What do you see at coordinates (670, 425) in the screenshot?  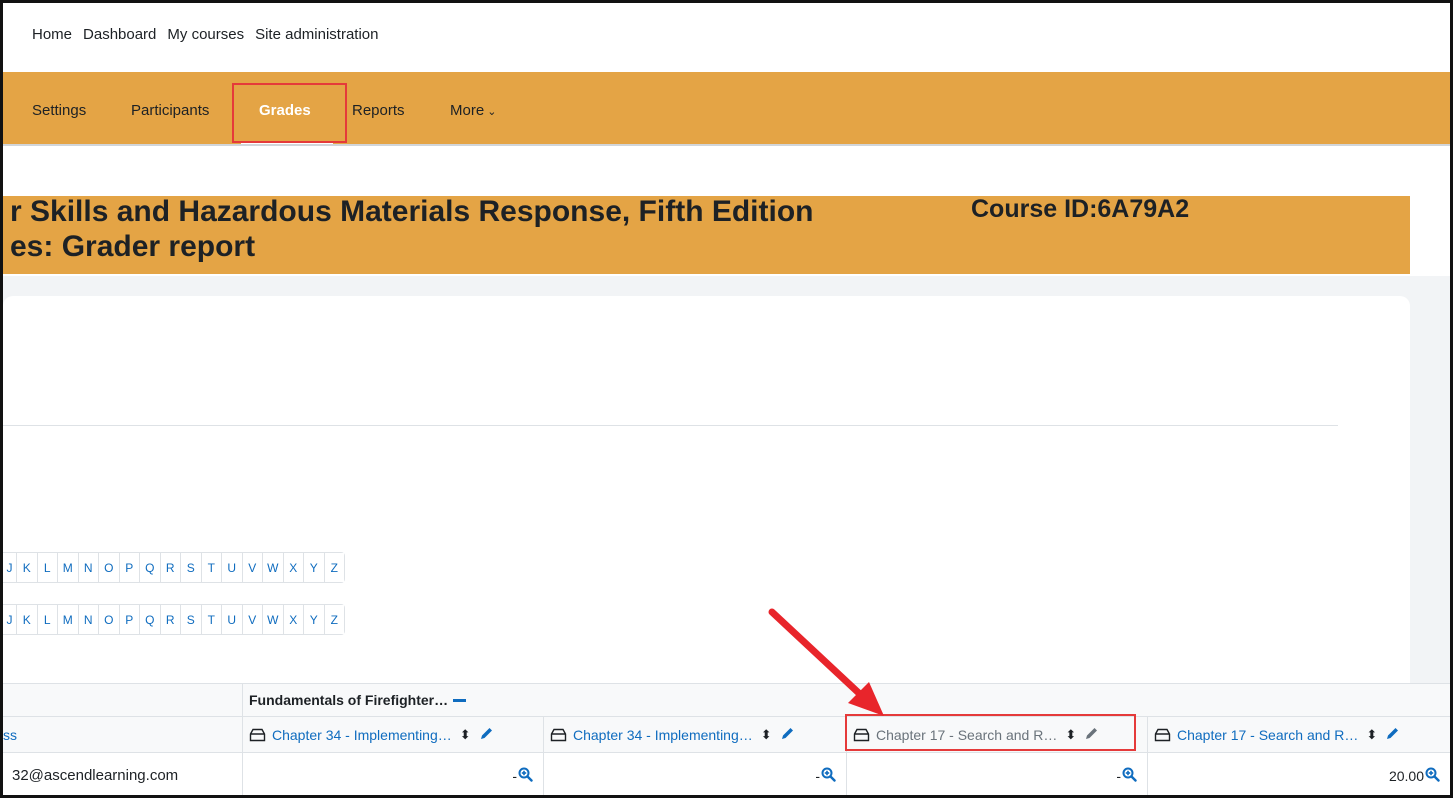 I see `content-divider` at bounding box center [670, 425].